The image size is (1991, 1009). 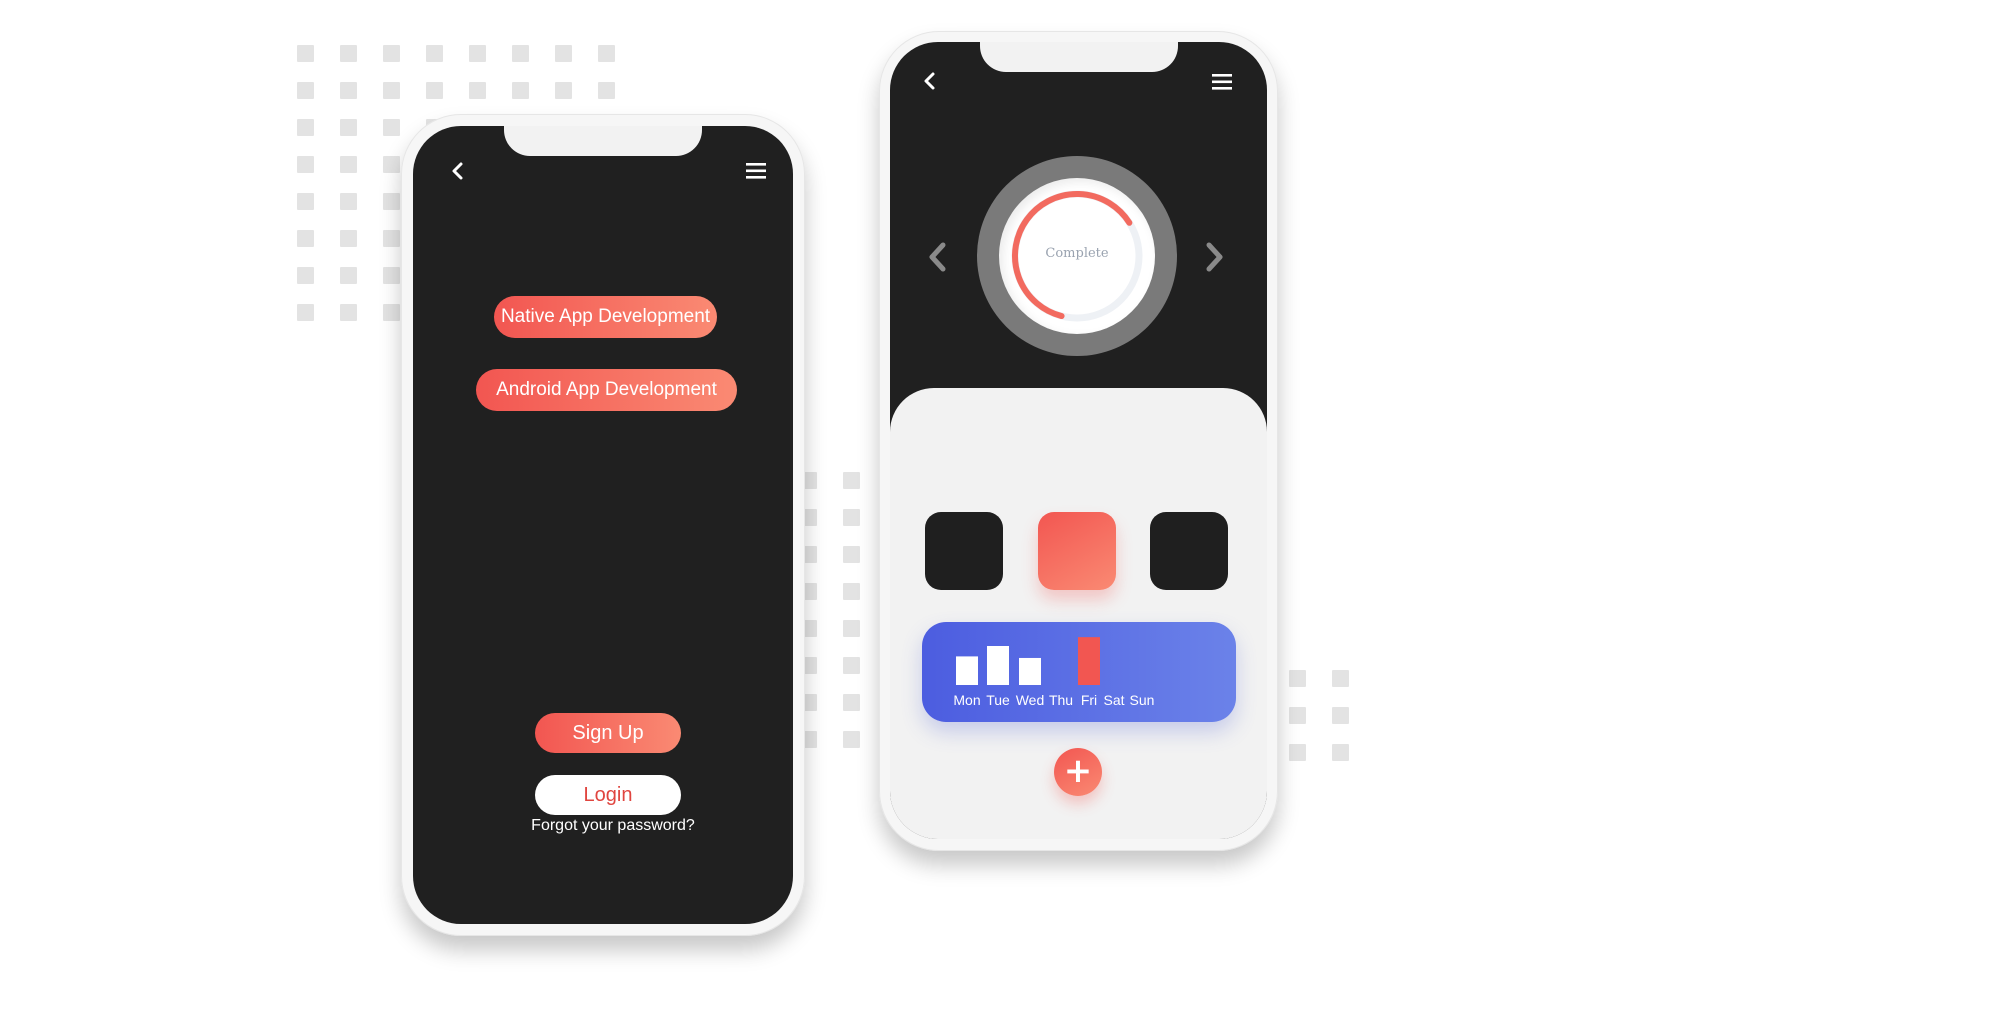 What do you see at coordinates (1030, 700) in the screenshot?
I see `day-label-wed: Wed` at bounding box center [1030, 700].